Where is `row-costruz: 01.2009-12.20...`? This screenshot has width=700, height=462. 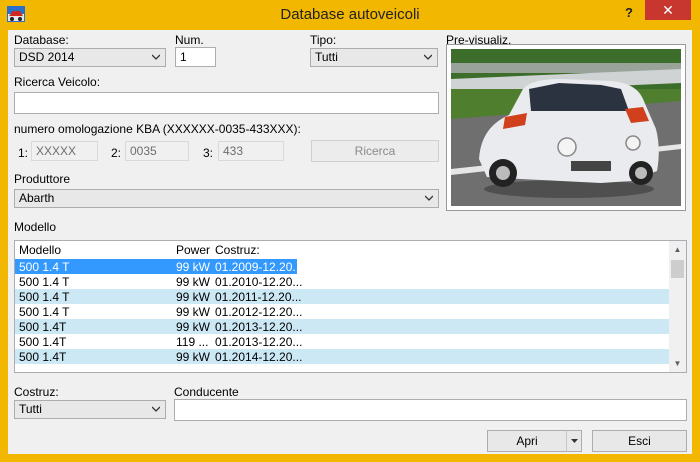
row-costruz: 01.2009-12.20... is located at coordinates (259, 267).